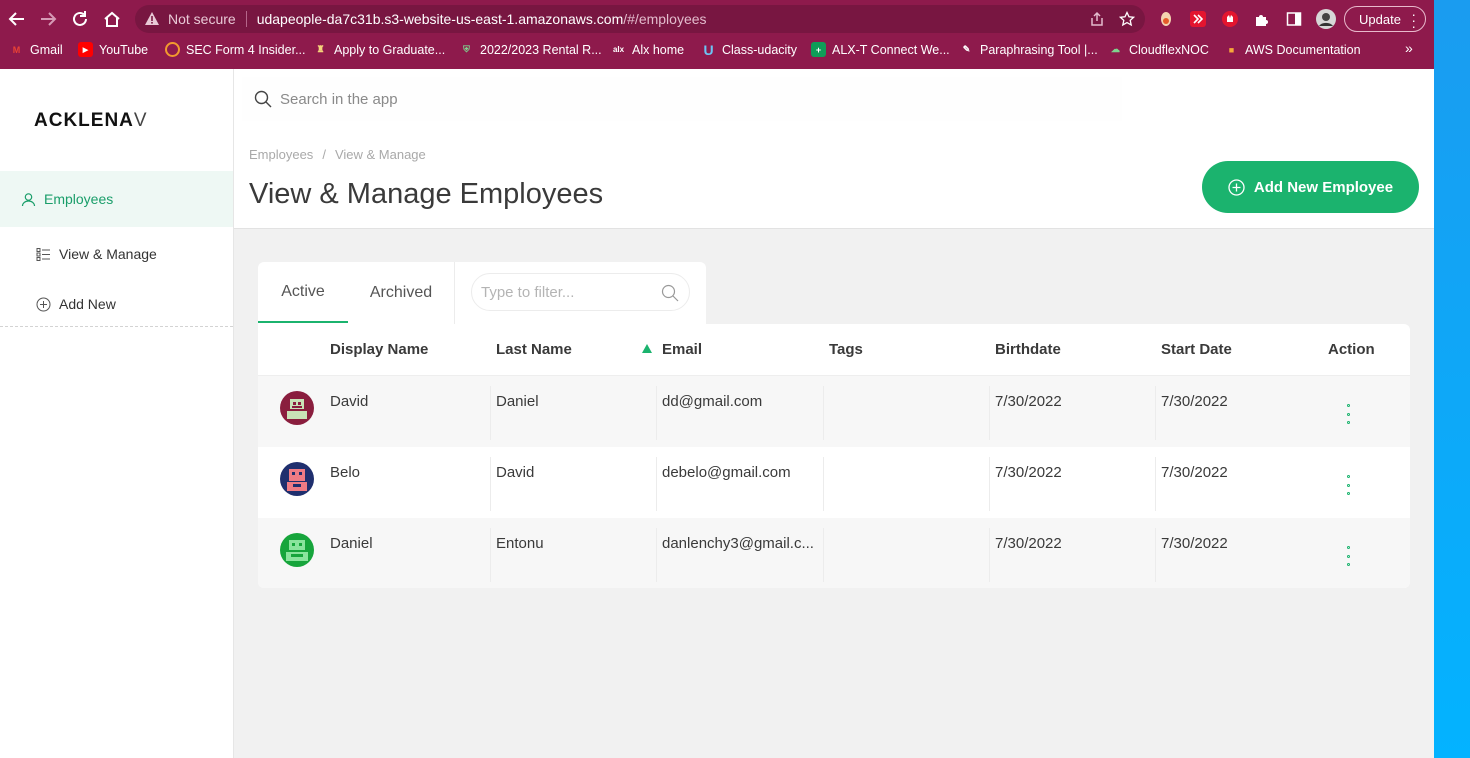 This screenshot has height=758, width=1470. I want to click on bookmark-aws: ■ AWS Documentation, so click(1292, 49).